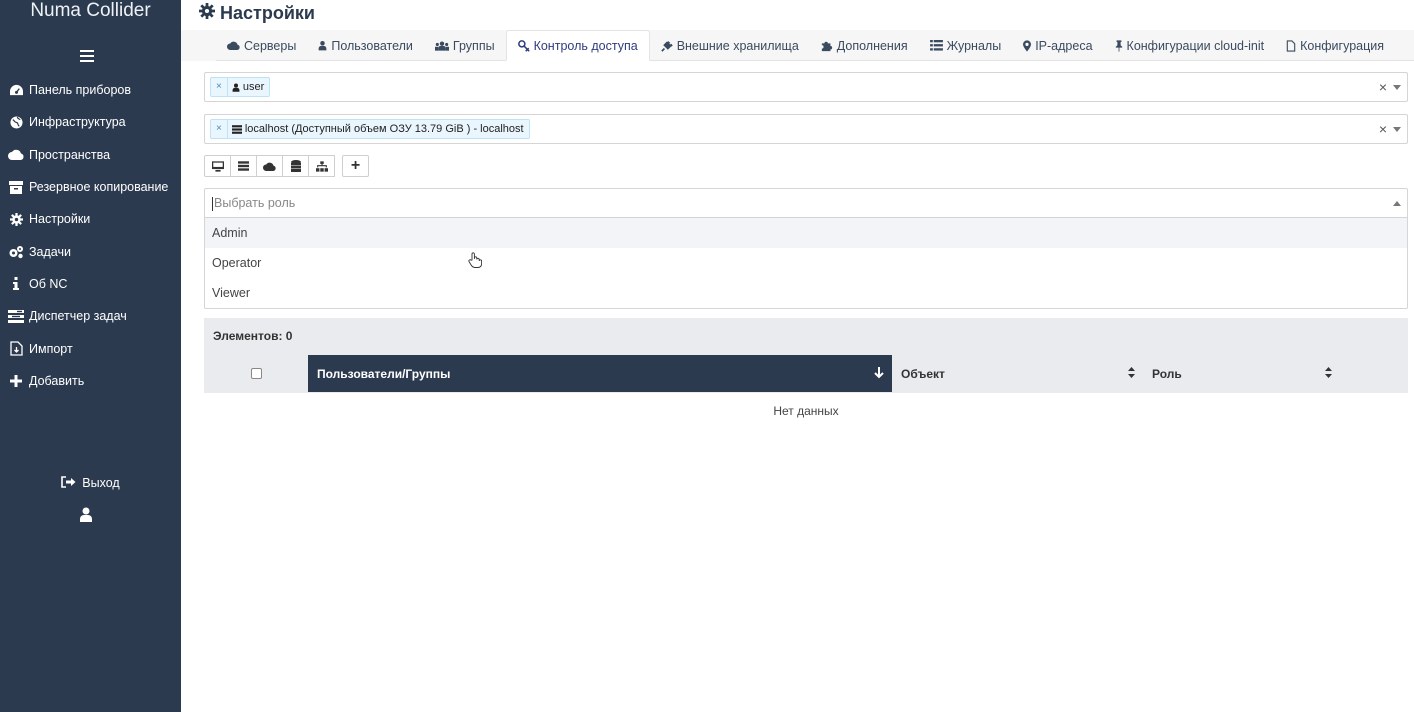 The image size is (1414, 712). I want to click on pin-icon, so click(1118, 45).